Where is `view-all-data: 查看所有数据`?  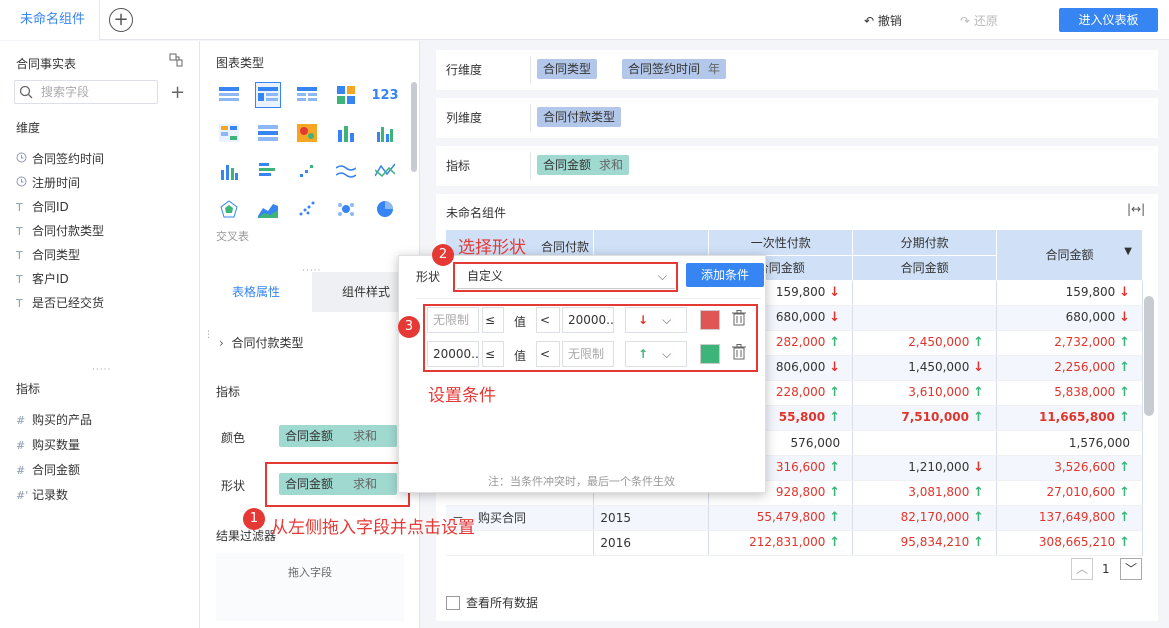
view-all-data: 查看所有数据 is located at coordinates (492, 602).